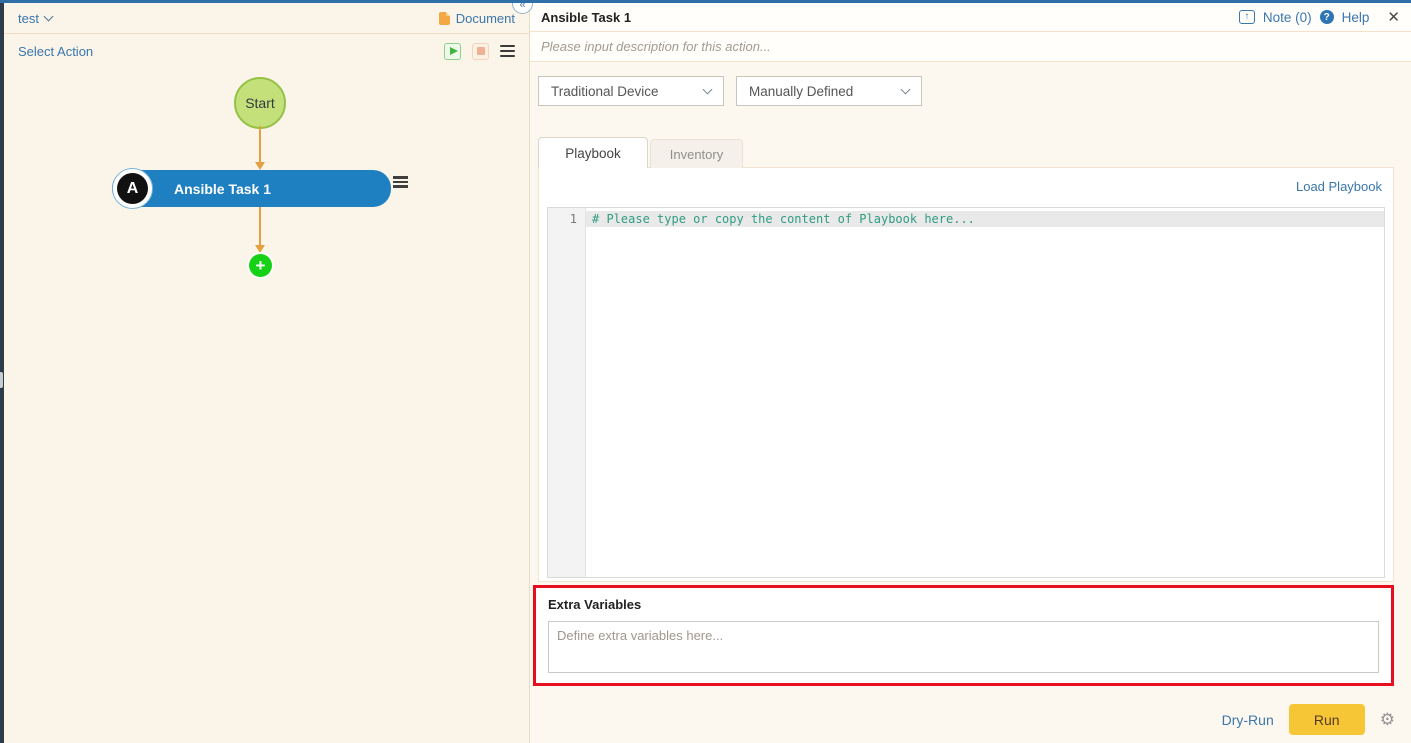 This screenshot has height=743, width=1411. I want to click on tab-playbook-label: Playbook, so click(593, 153).